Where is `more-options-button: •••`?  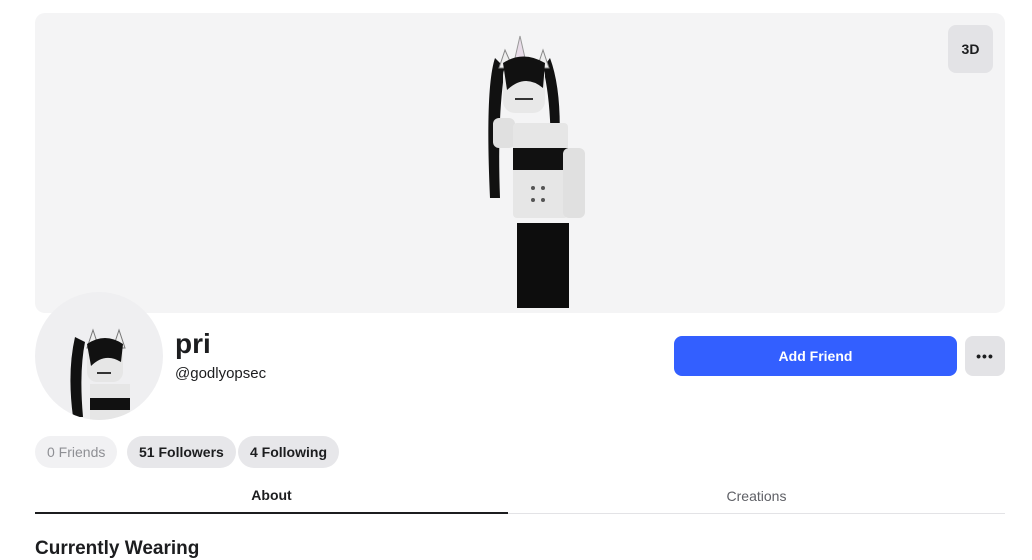 more-options-button: ••• is located at coordinates (985, 356).